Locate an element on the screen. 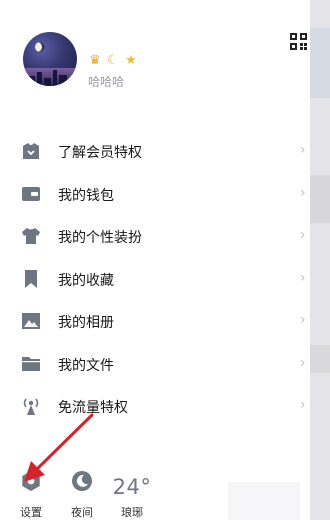 This screenshot has width=330, height=520. menu-item-album: 我的相册 › is located at coordinates (155, 321).